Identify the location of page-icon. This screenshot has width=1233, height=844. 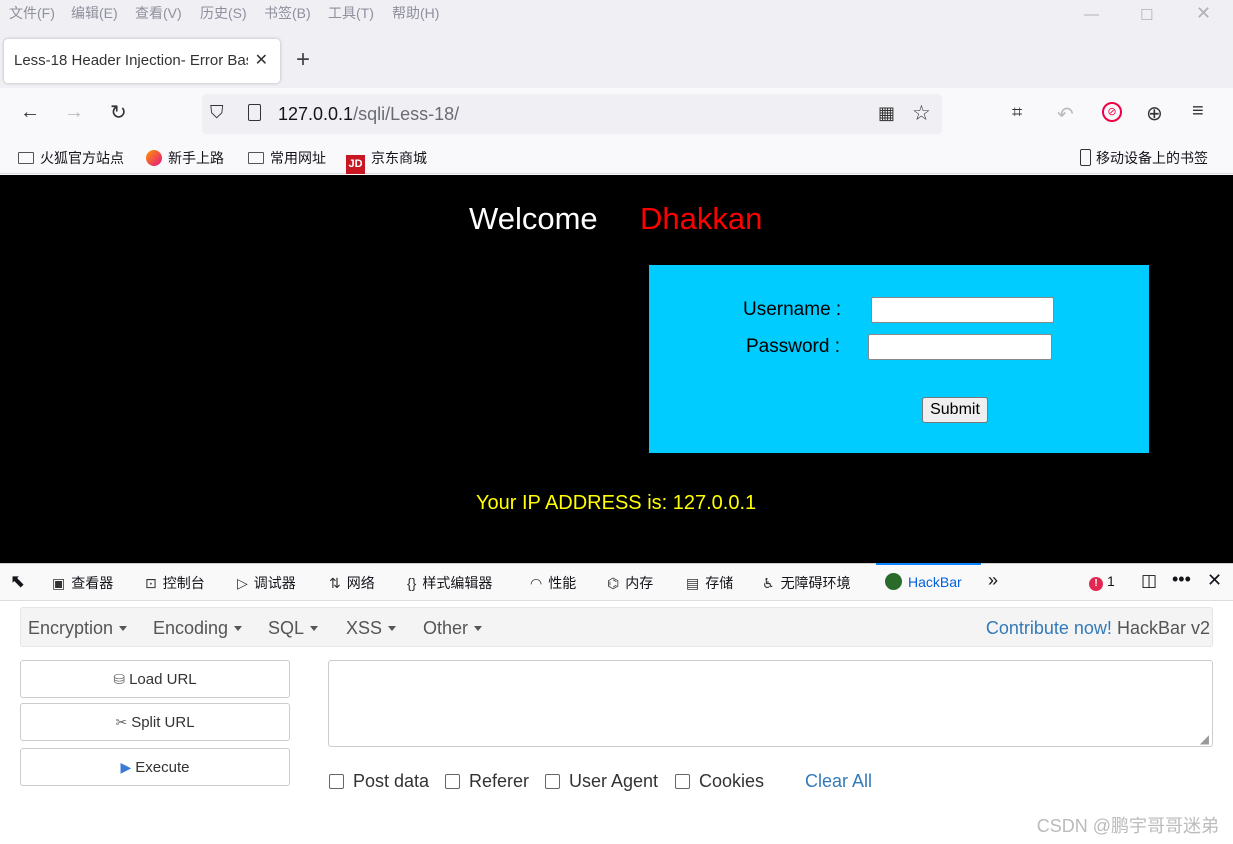
(254, 112).